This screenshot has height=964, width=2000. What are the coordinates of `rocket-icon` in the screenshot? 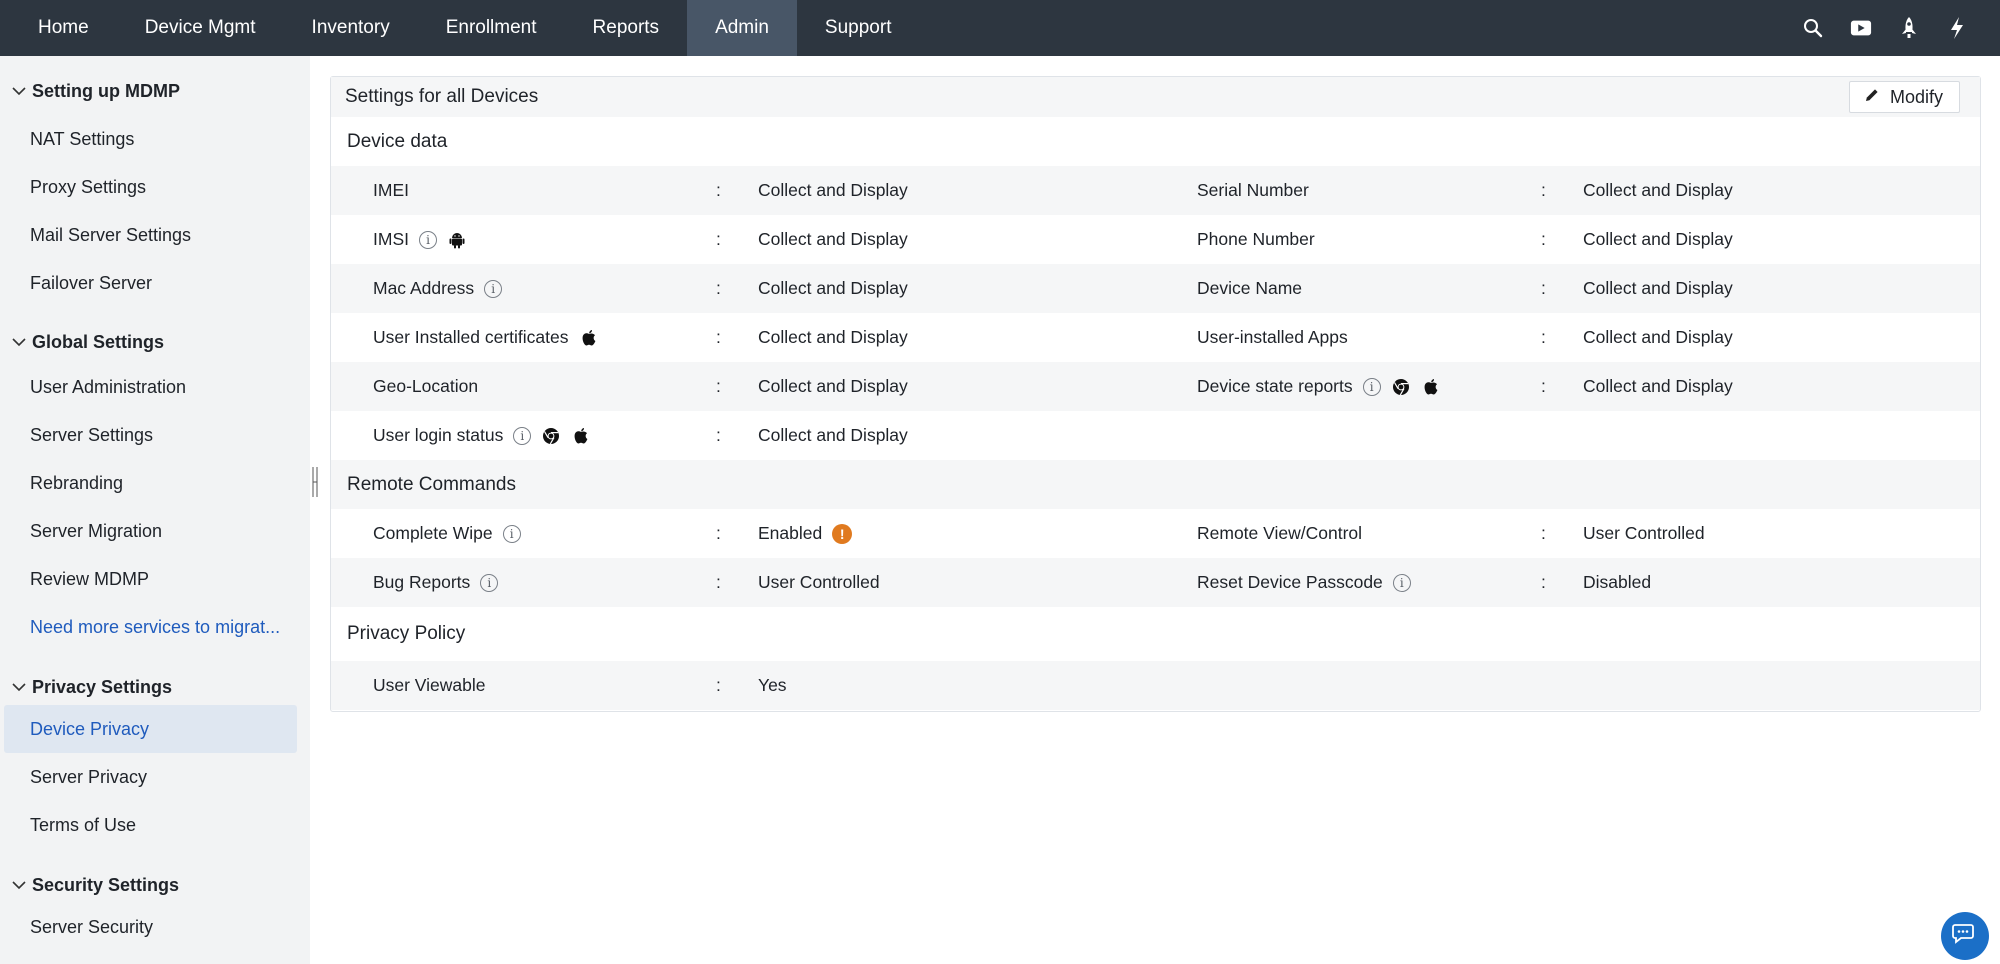 It's located at (1909, 28).